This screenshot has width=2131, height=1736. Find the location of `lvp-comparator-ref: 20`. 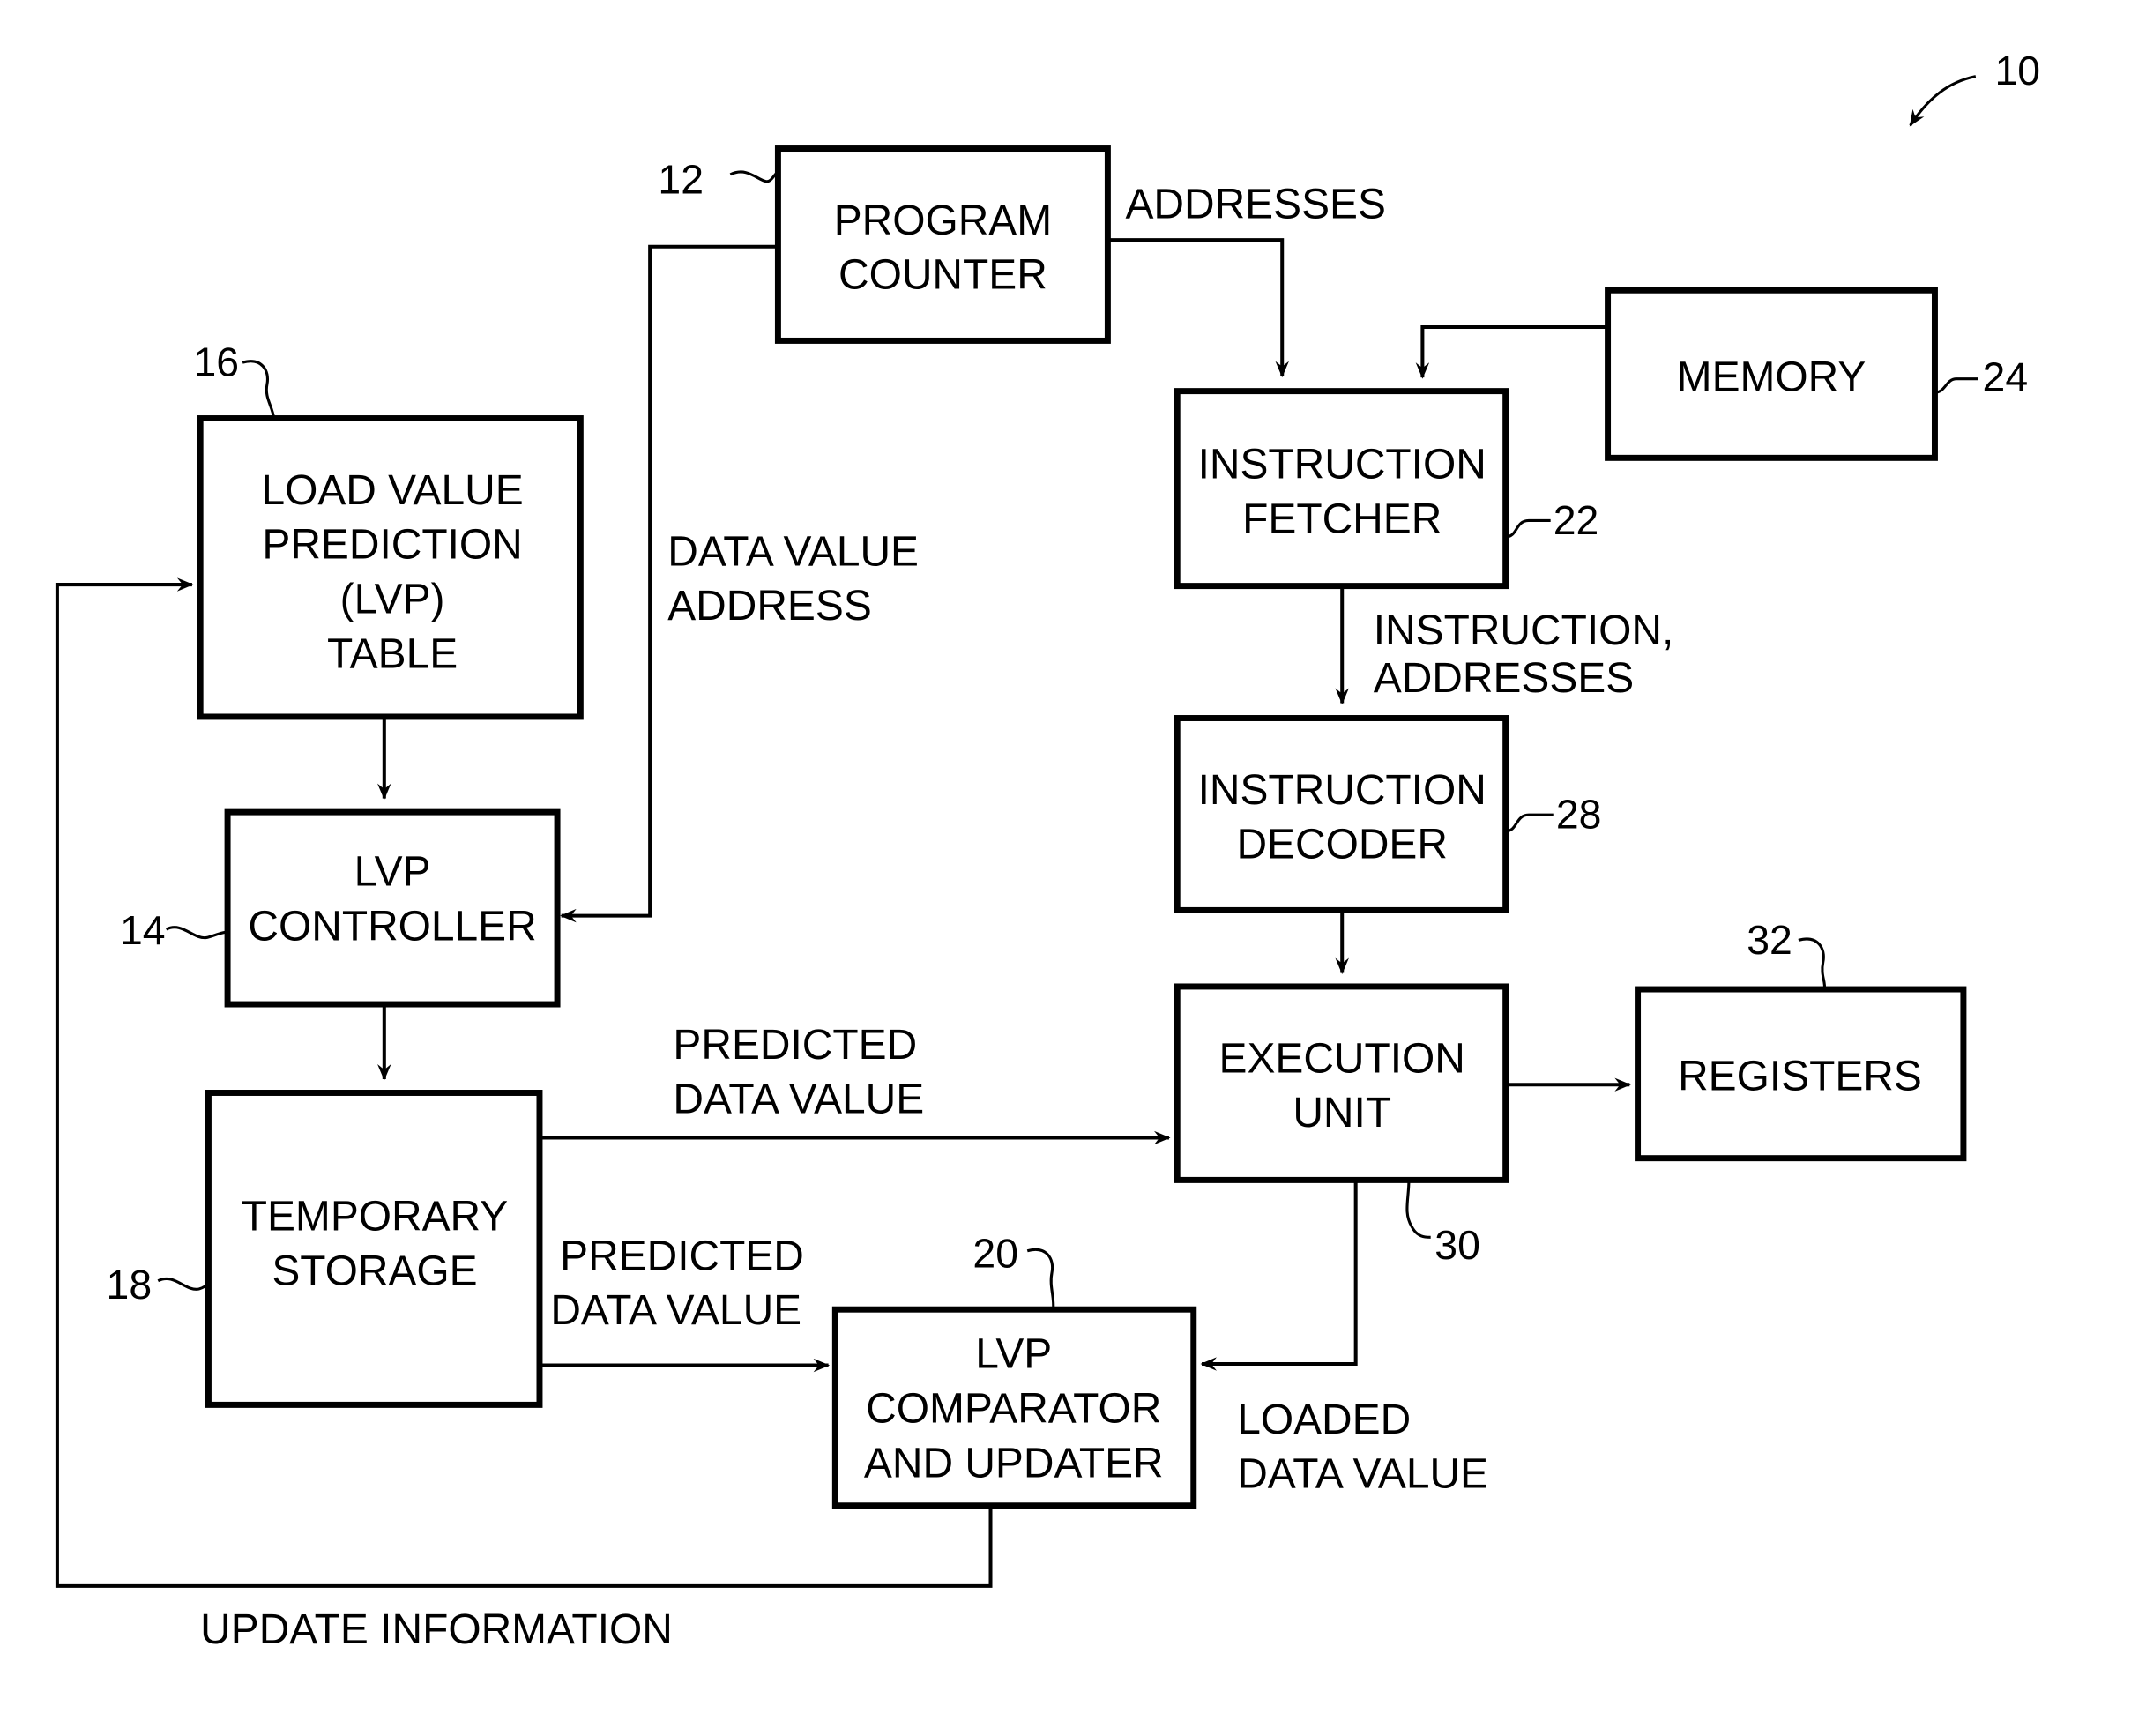

lvp-comparator-ref: 20 is located at coordinates (995, 1253).